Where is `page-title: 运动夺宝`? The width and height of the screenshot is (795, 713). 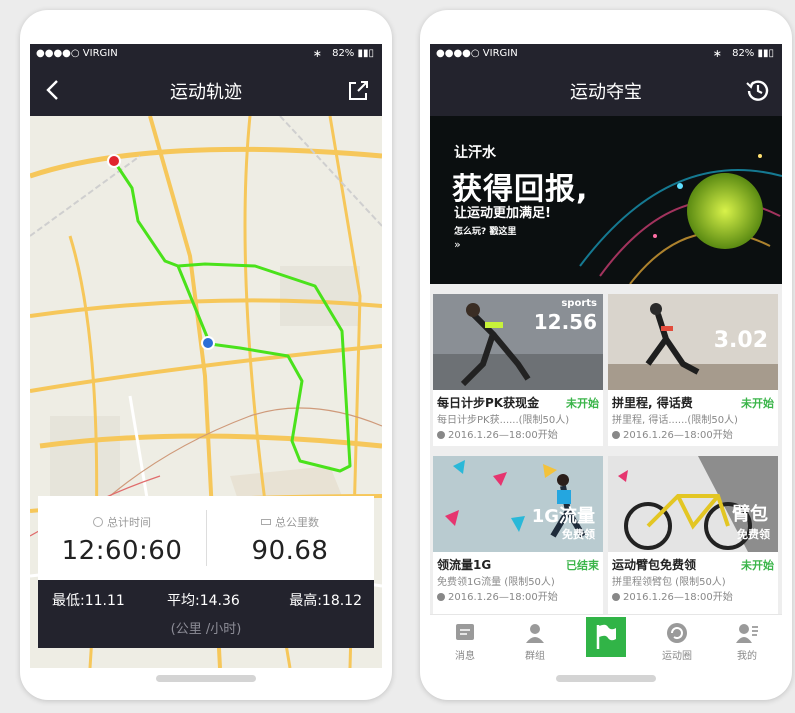 page-title: 运动夺宝 is located at coordinates (606, 92).